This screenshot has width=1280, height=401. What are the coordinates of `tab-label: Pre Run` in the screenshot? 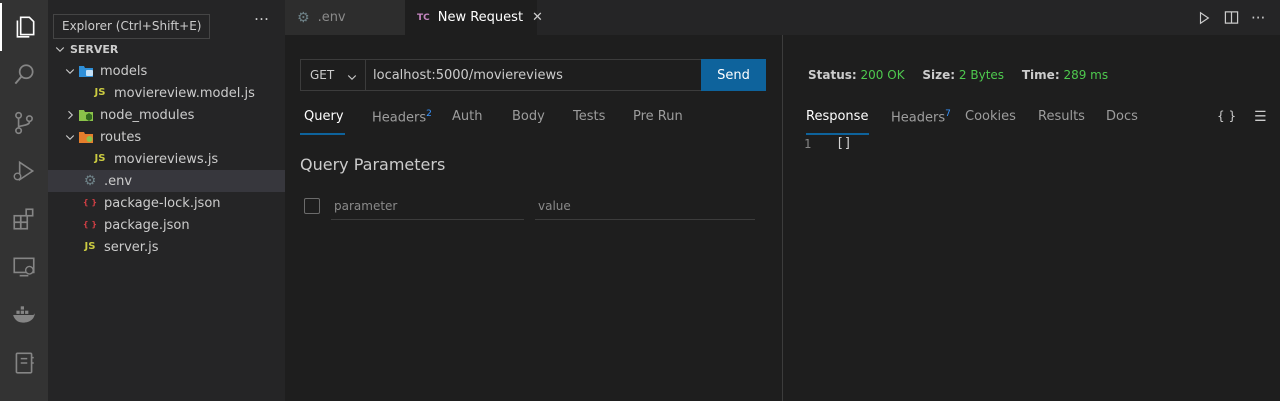 It's located at (658, 116).